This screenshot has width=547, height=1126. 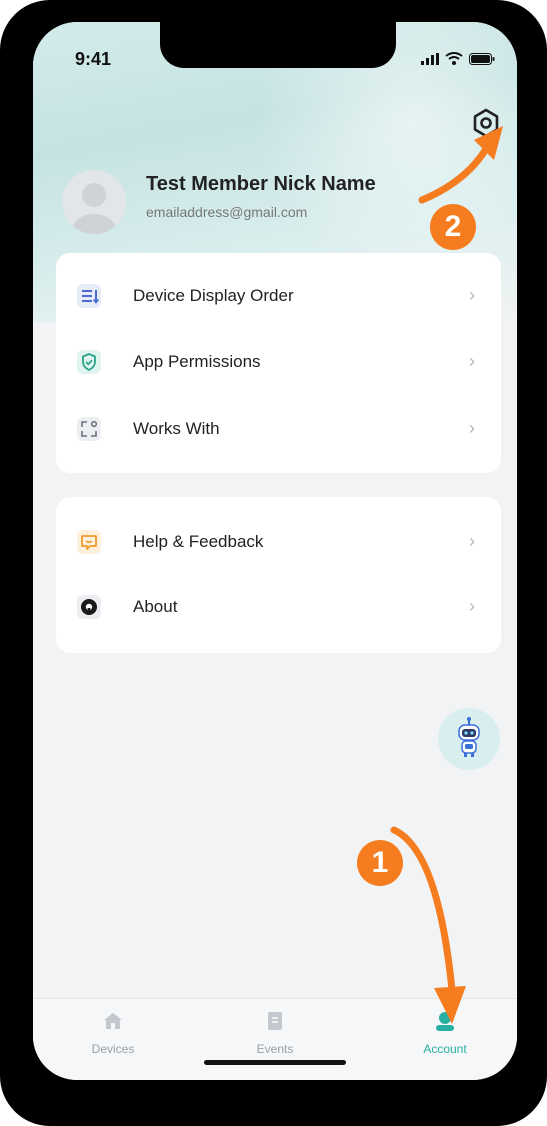 What do you see at coordinates (453, 227) in the screenshot?
I see `annotation-step-2: 2` at bounding box center [453, 227].